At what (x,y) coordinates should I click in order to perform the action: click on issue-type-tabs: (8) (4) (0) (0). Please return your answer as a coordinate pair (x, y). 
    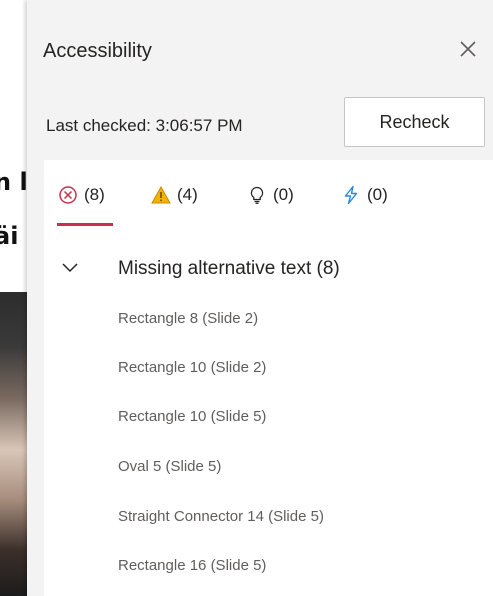
    Looking at the image, I should click on (268, 194).